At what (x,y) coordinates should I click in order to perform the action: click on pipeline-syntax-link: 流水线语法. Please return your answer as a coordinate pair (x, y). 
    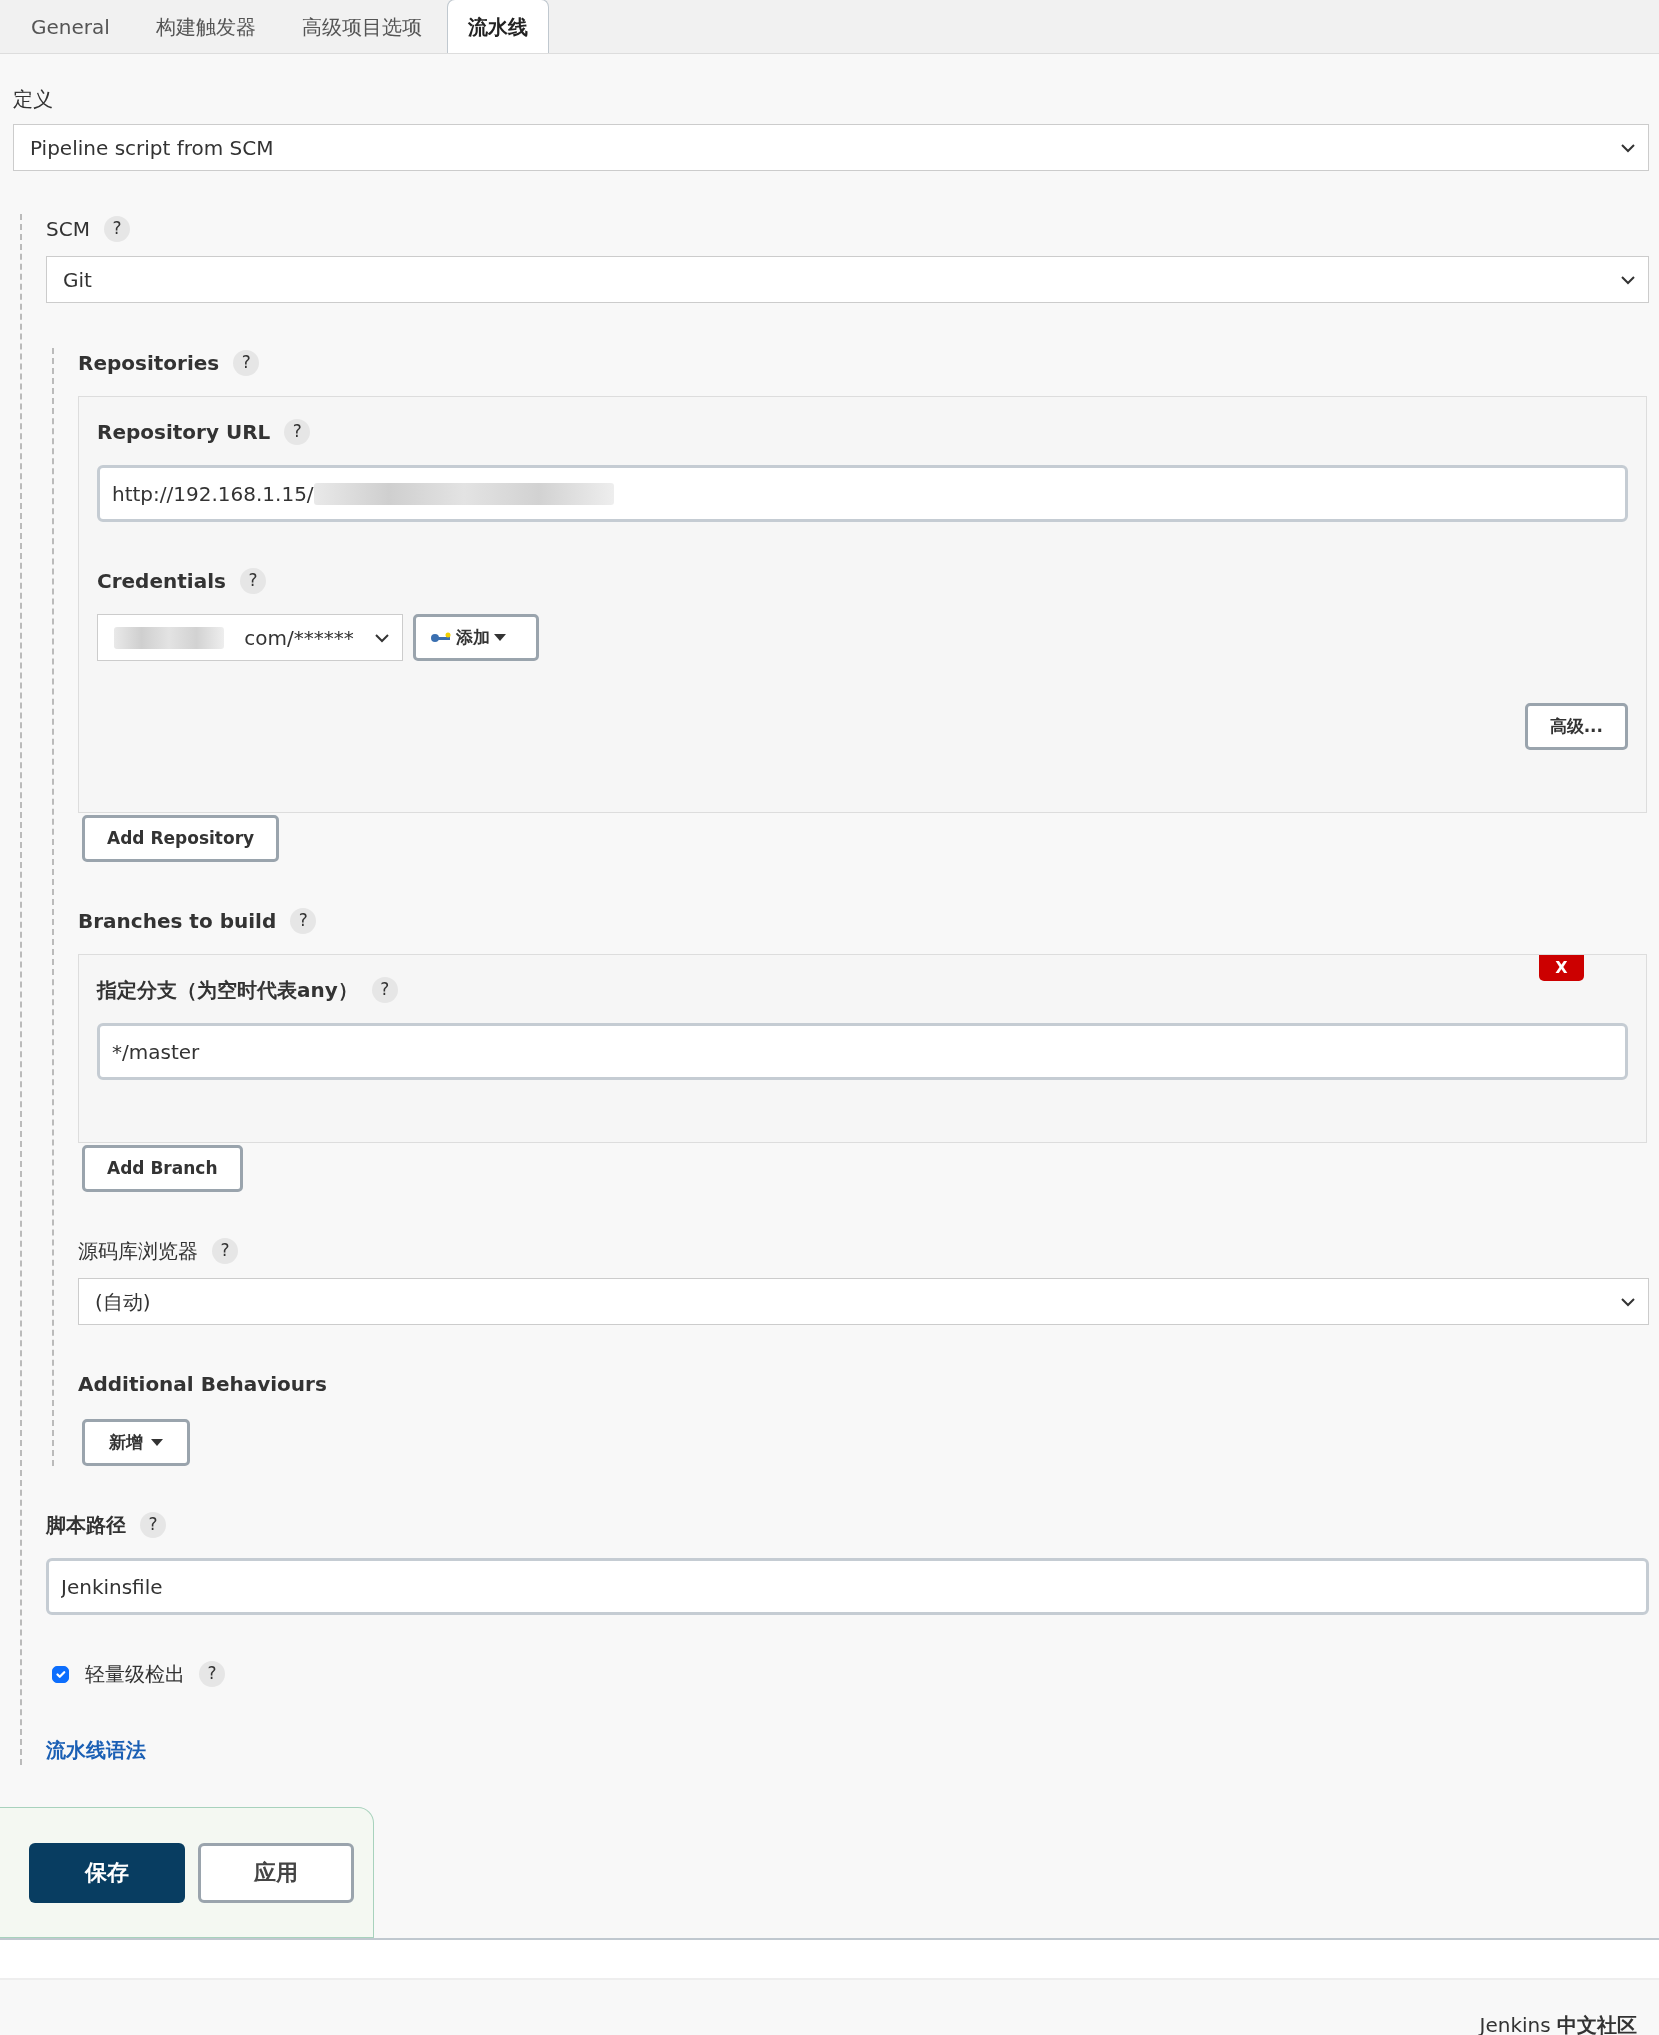
    Looking at the image, I should click on (96, 1750).